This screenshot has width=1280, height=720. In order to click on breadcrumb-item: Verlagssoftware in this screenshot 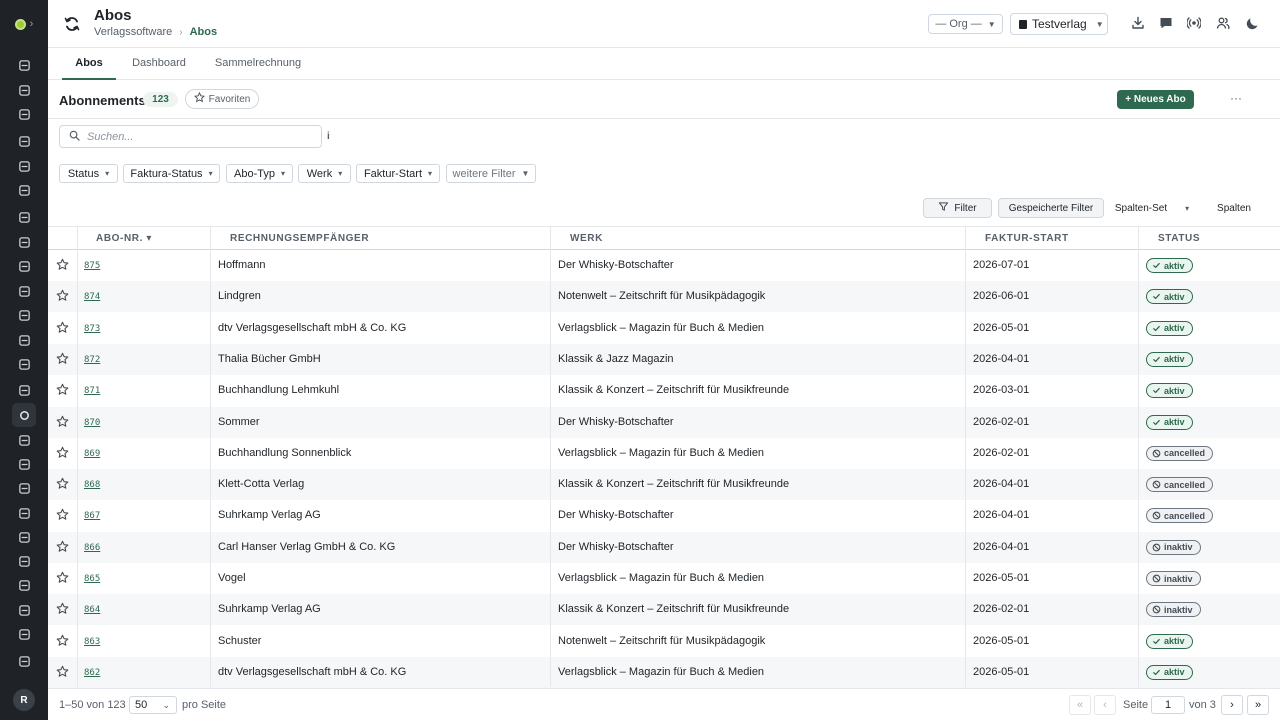, I will do `click(133, 32)`.